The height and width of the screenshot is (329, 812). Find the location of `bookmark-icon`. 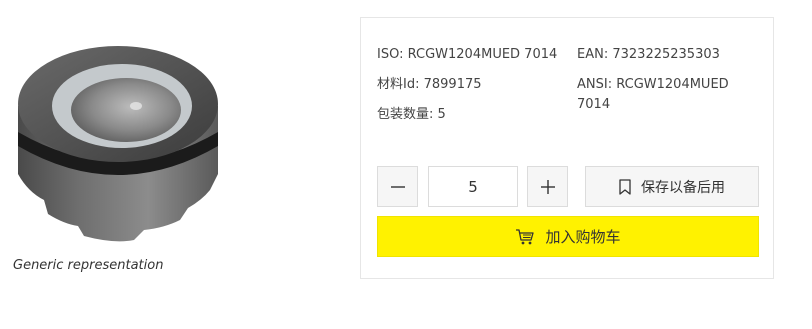

bookmark-icon is located at coordinates (625, 186).